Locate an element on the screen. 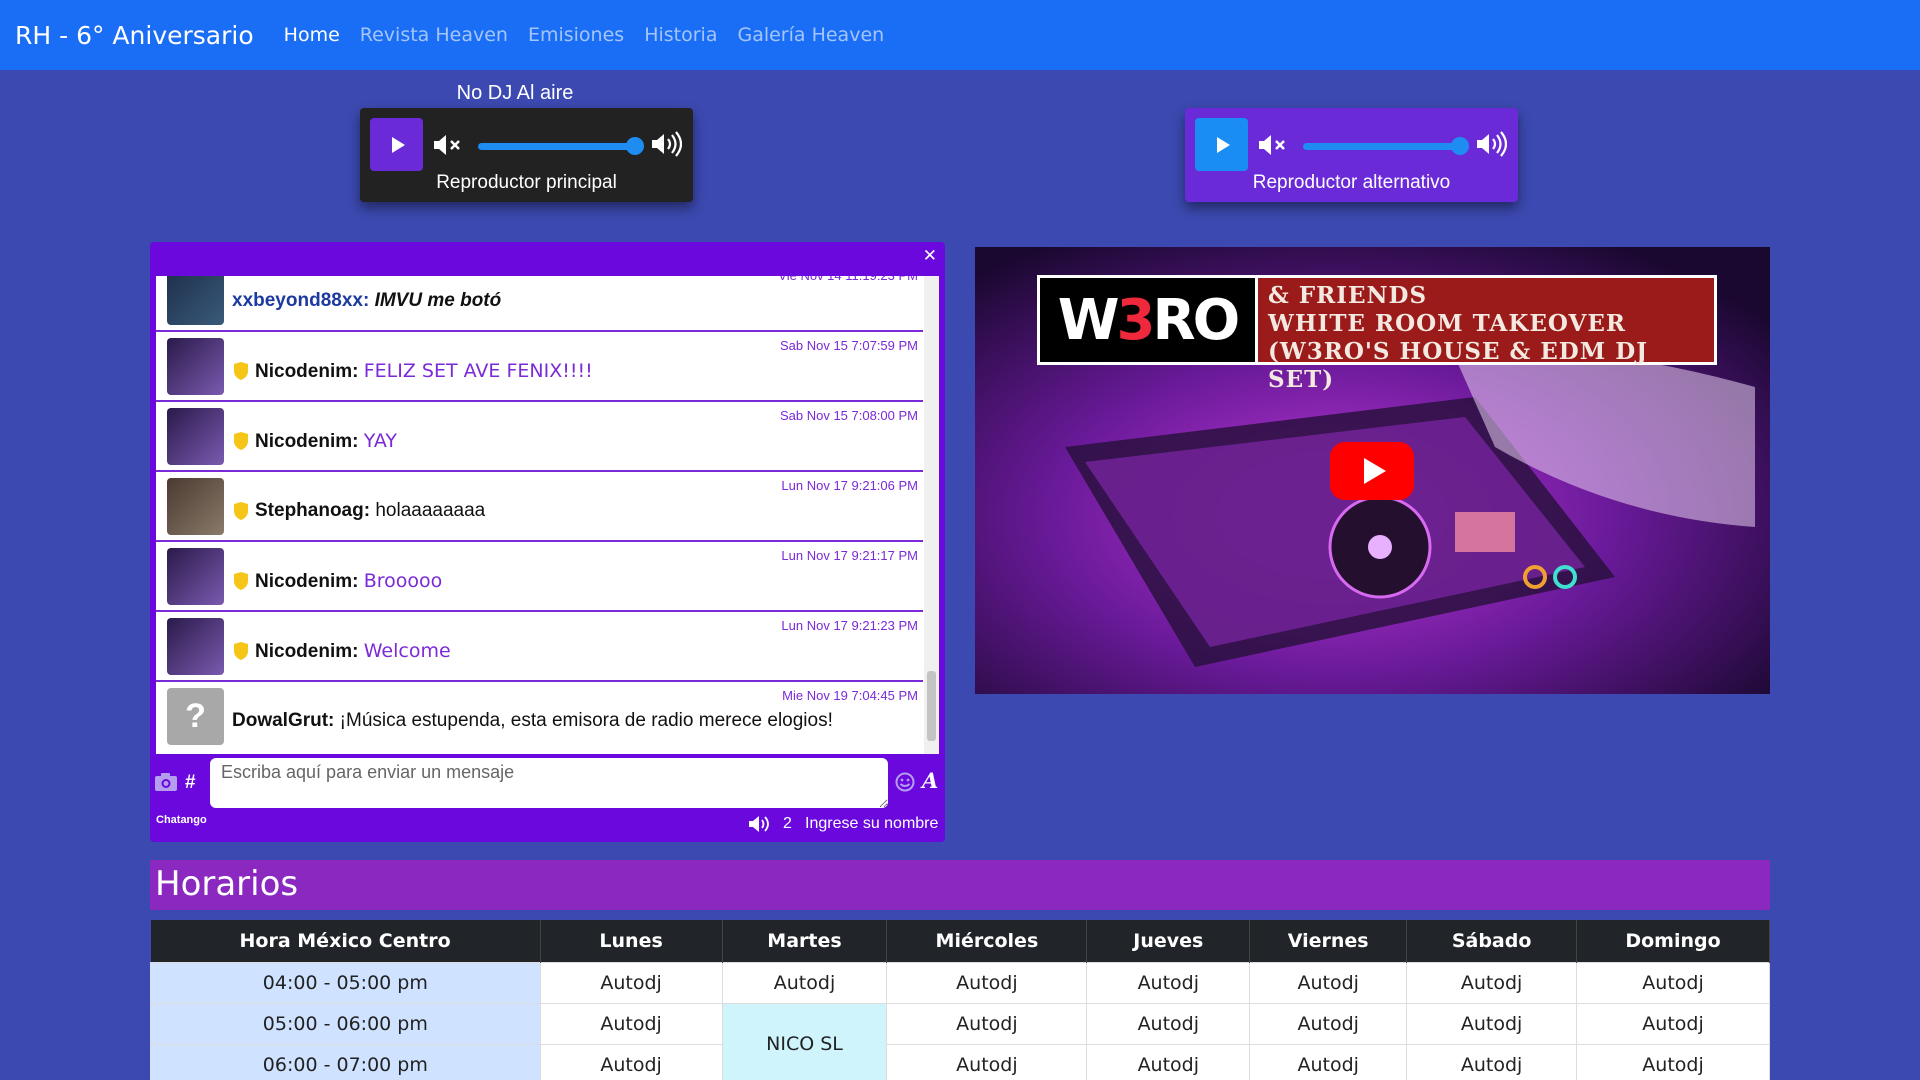 Image resolution: width=1920 pixels, height=1080 pixels. chat-message-input is located at coordinates (549, 783).